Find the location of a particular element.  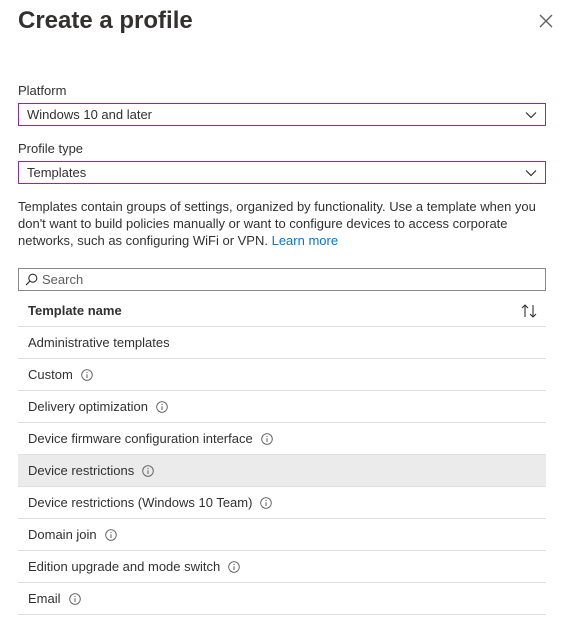

table-row: Email is located at coordinates (282, 599).